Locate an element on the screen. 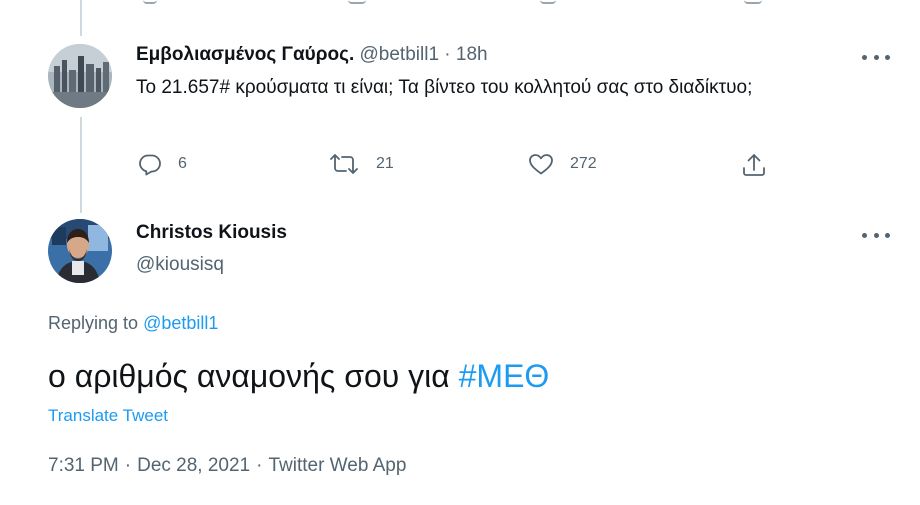 The width and height of the screenshot is (920, 505). share-icon is located at coordinates (754, 165).